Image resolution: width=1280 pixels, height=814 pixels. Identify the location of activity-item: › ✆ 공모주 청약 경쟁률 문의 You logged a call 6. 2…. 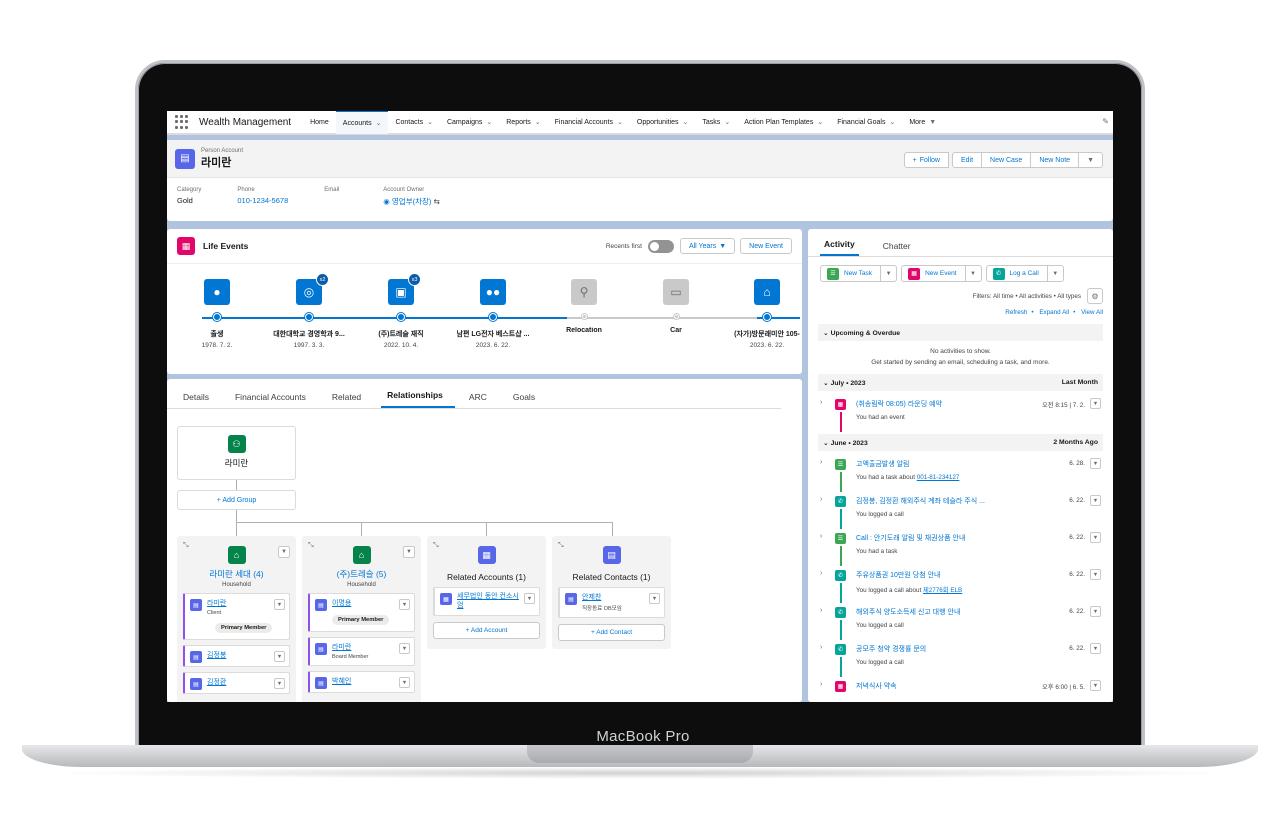
(960, 658).